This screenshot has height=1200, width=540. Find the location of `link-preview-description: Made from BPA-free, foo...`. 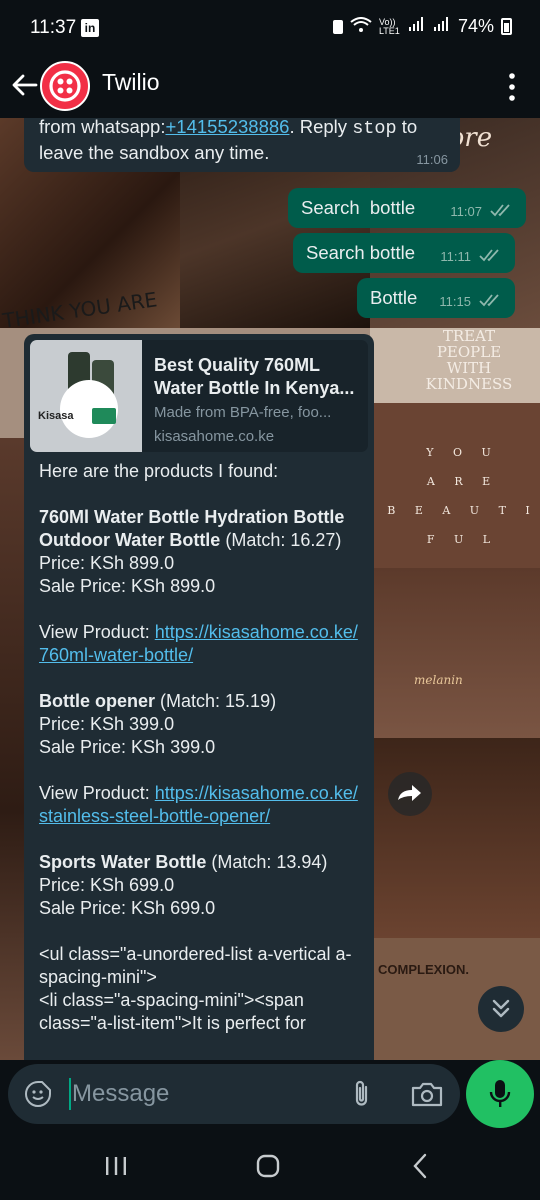

link-preview-description: Made from BPA-free, foo... is located at coordinates (243, 412).